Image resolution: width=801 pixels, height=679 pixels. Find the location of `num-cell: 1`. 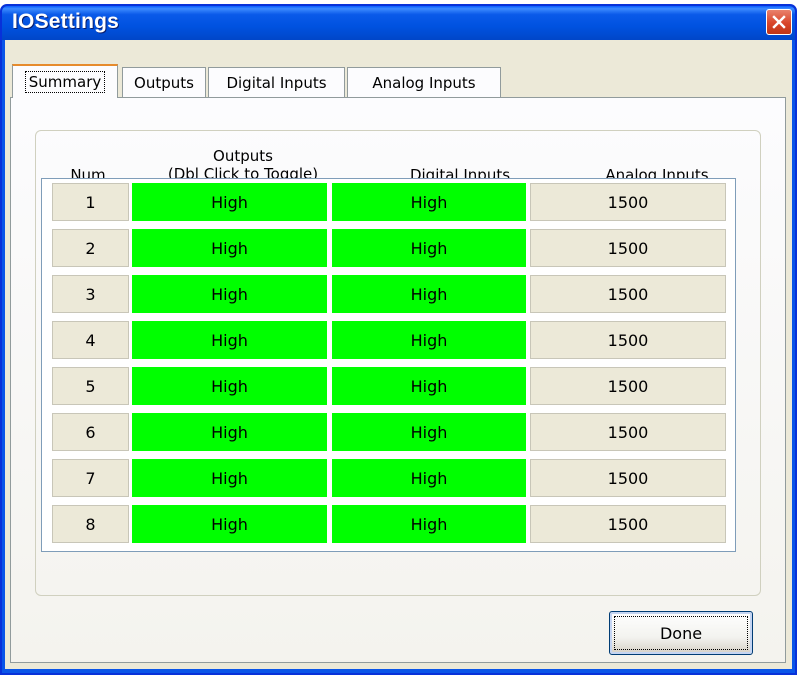

num-cell: 1 is located at coordinates (90, 202).